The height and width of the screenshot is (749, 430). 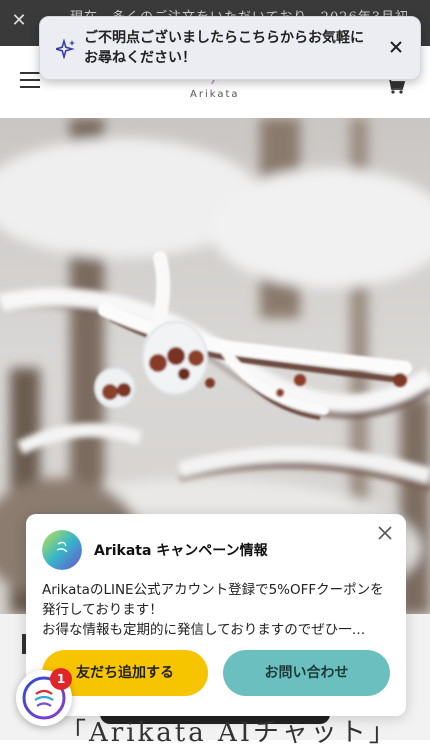 What do you see at coordinates (213, 590) in the screenshot?
I see `popup-body-line: ArikataのLINE公式アカウント登録で5%OFFクーポンを` at bounding box center [213, 590].